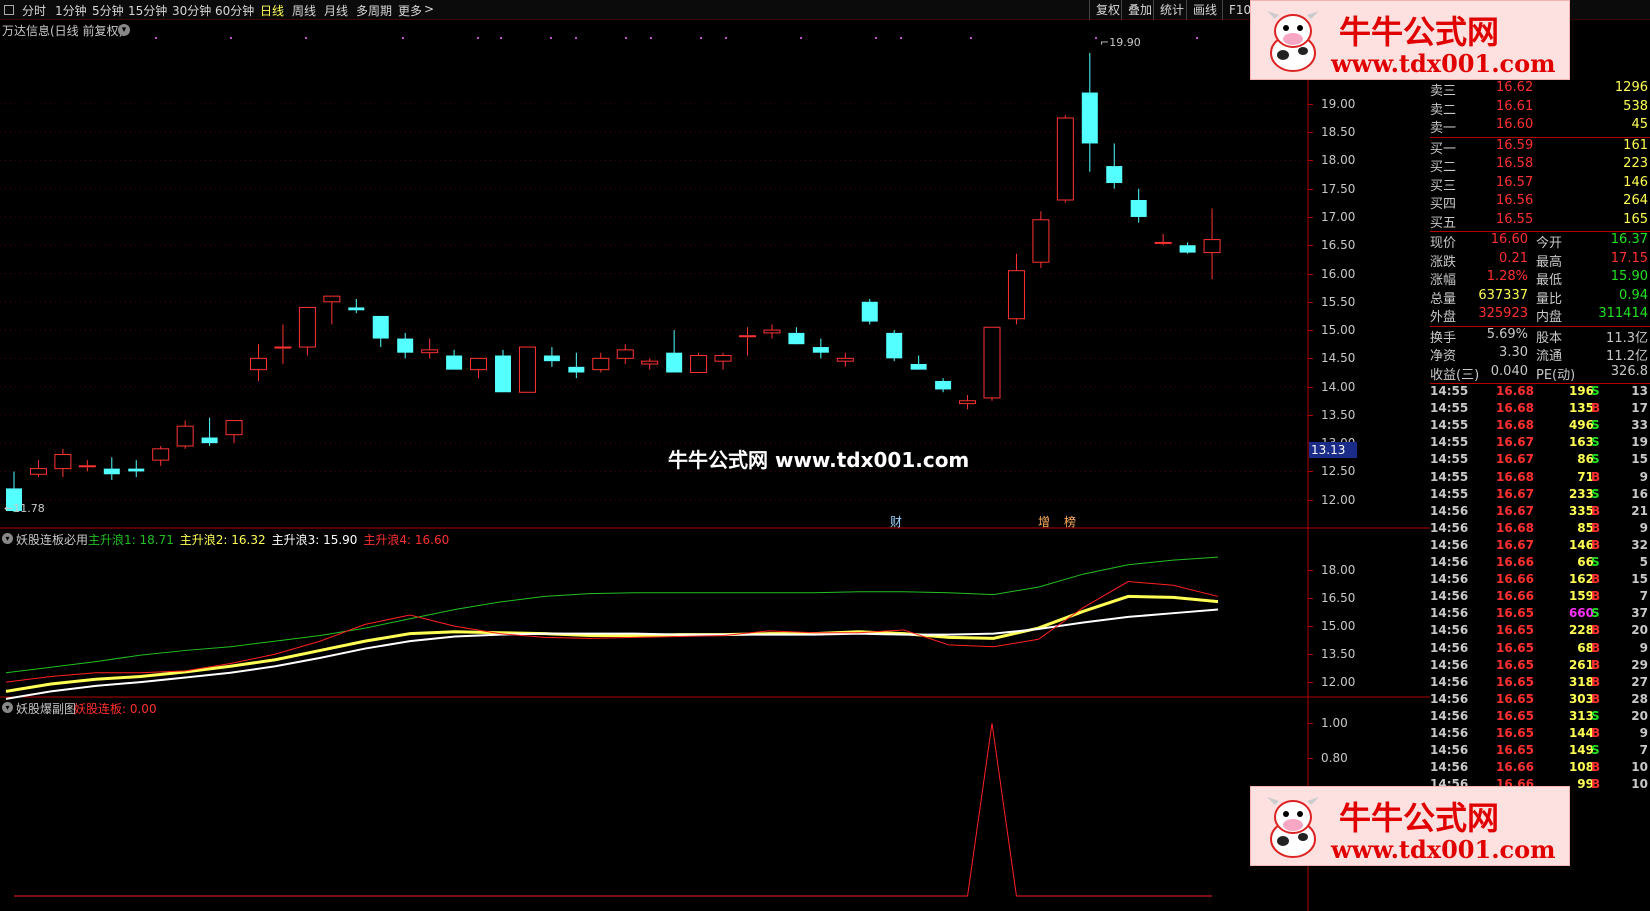 Image resolution: width=1650 pixels, height=911 pixels. Describe the element at coordinates (304, 10) in the screenshot. I see `period-tab-7: 周线` at that location.